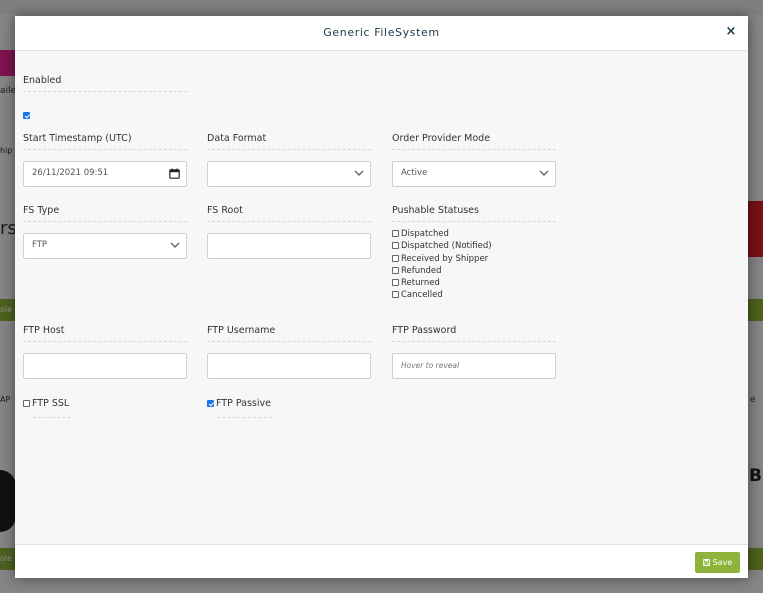  Describe the element at coordinates (442, 283) in the screenshot. I see `status-item-returned: Returned` at that location.